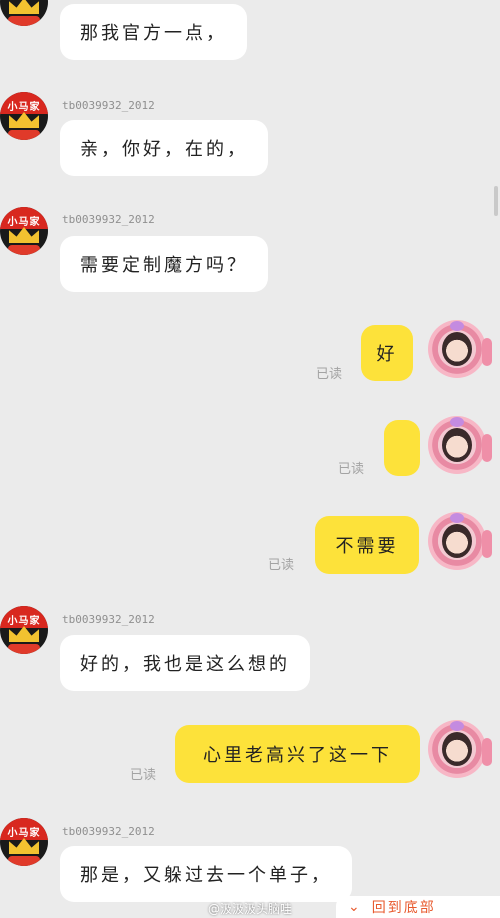 The image size is (500, 918). Describe the element at coordinates (185, 663) in the screenshot. I see `message-bubble: 好的，我也是这么想的` at that location.